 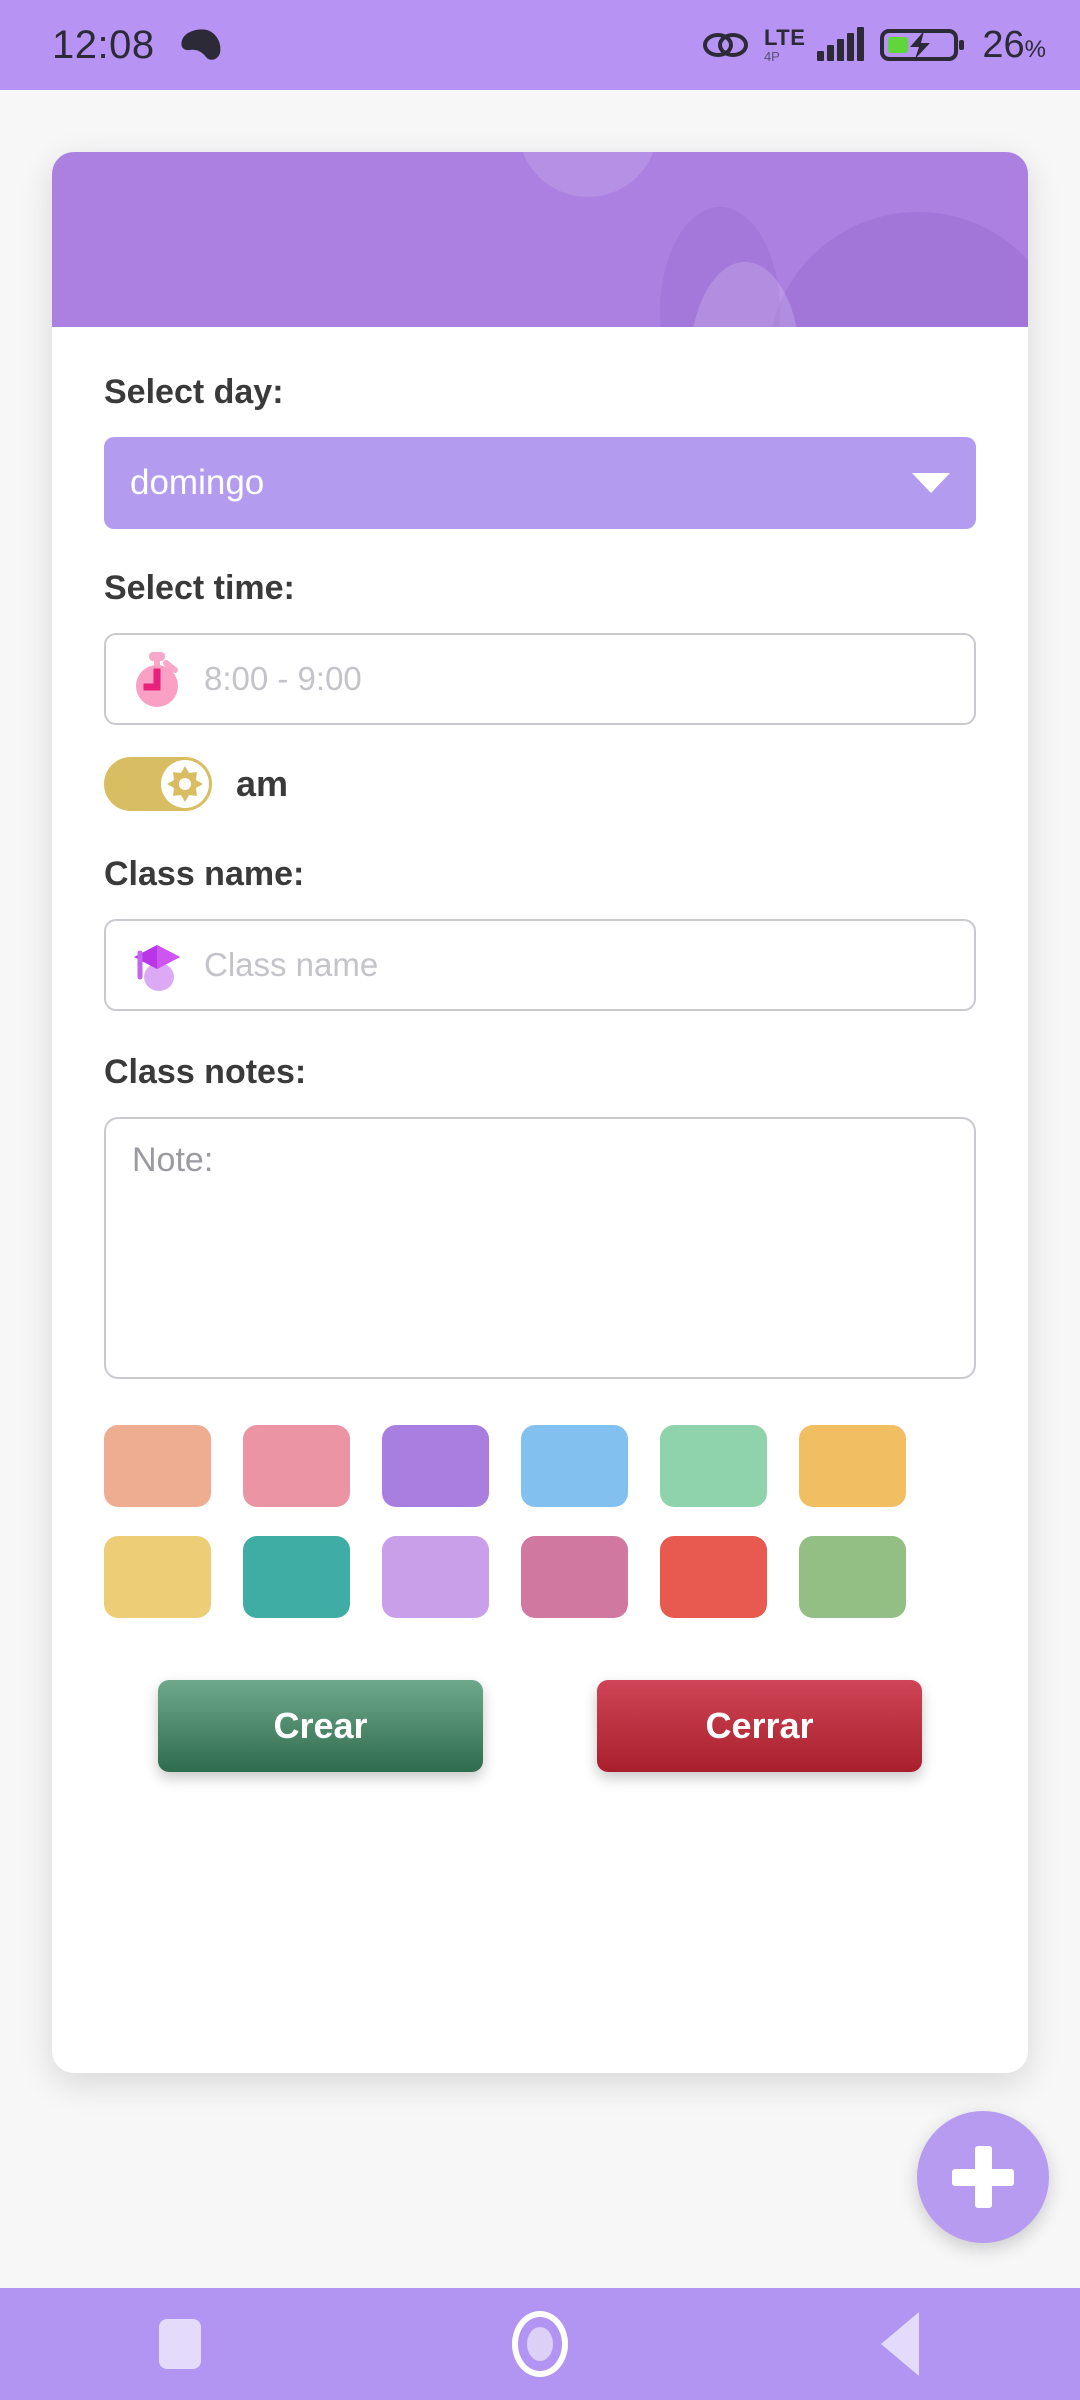 What do you see at coordinates (588, 174) in the screenshot?
I see `decorative-circle-top` at bounding box center [588, 174].